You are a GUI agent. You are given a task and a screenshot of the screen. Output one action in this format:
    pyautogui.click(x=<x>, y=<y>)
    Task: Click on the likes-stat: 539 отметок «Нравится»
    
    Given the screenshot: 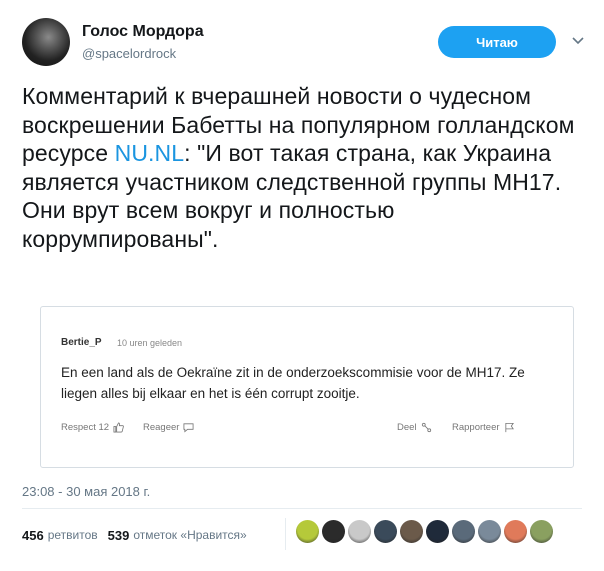 What is the action you would take?
    pyautogui.click(x=177, y=535)
    